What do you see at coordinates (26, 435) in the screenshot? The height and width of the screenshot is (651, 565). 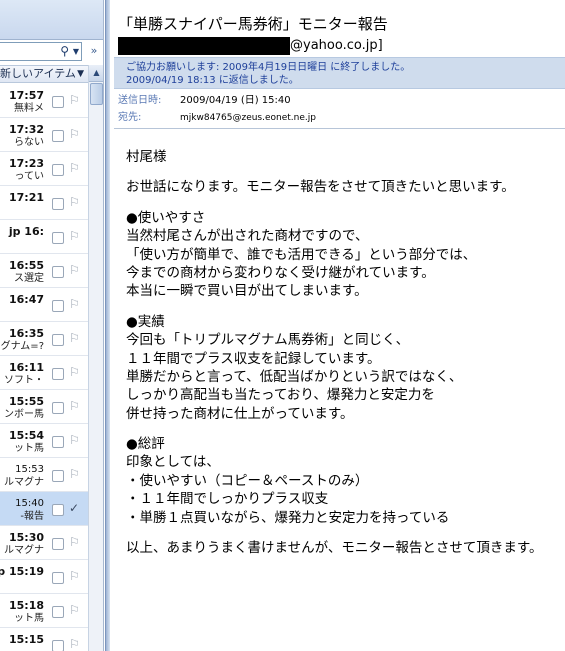 I see `message-time: 15:54` at bounding box center [26, 435].